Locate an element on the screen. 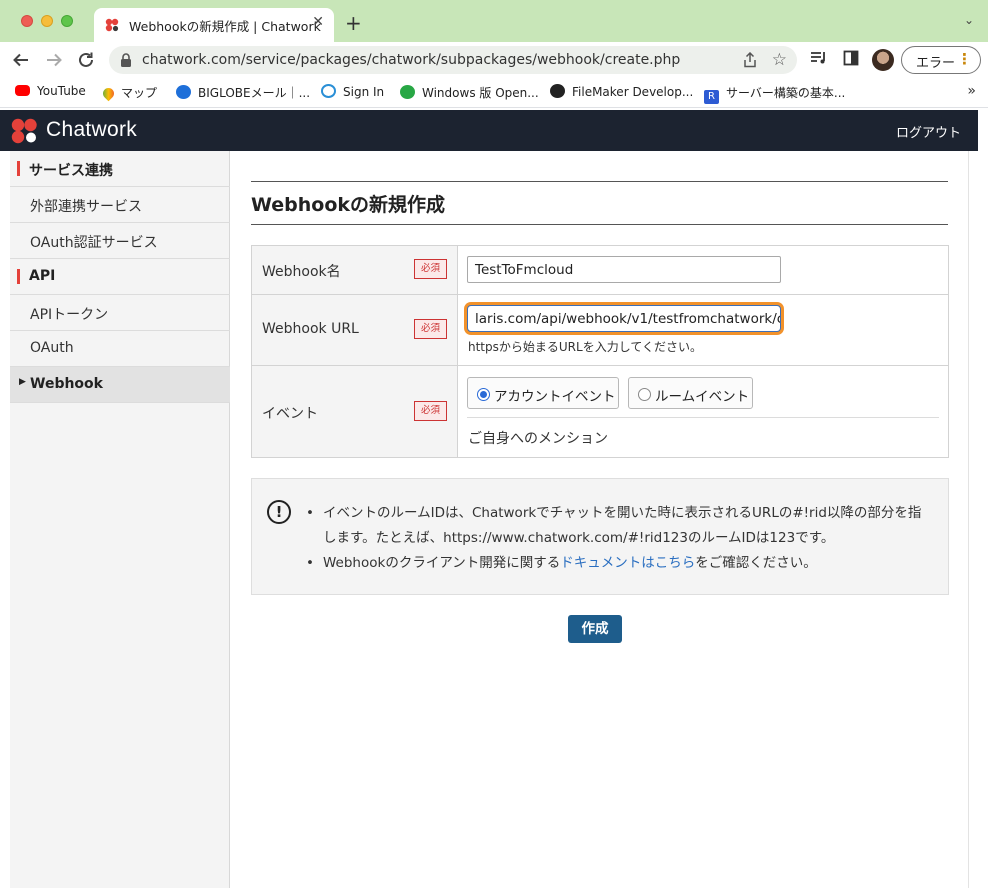 The image size is (988, 888). media-control-icon is located at coordinates (819, 58).